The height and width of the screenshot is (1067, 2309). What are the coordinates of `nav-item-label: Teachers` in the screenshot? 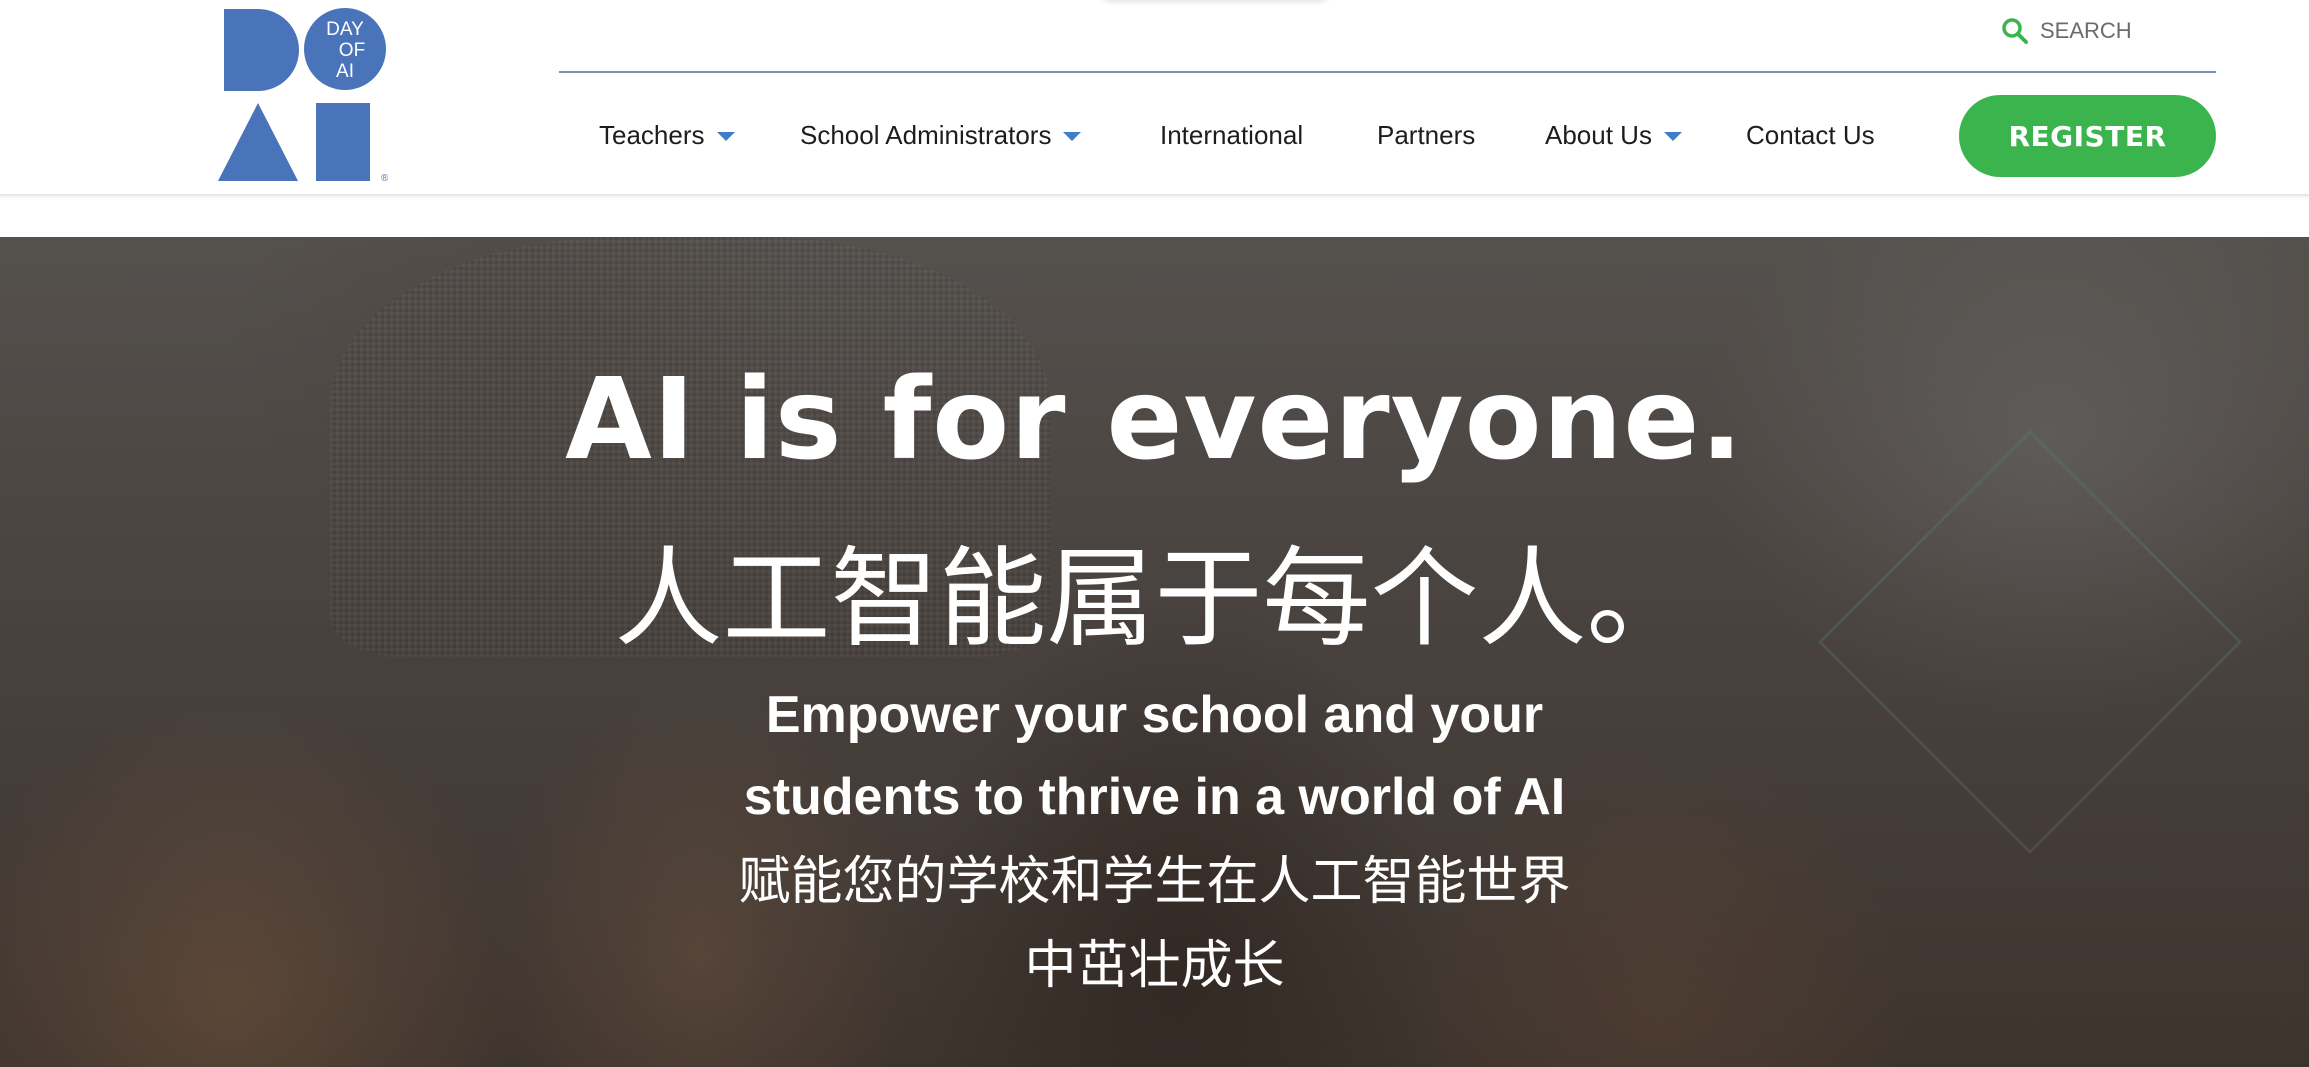 It's located at (652, 134).